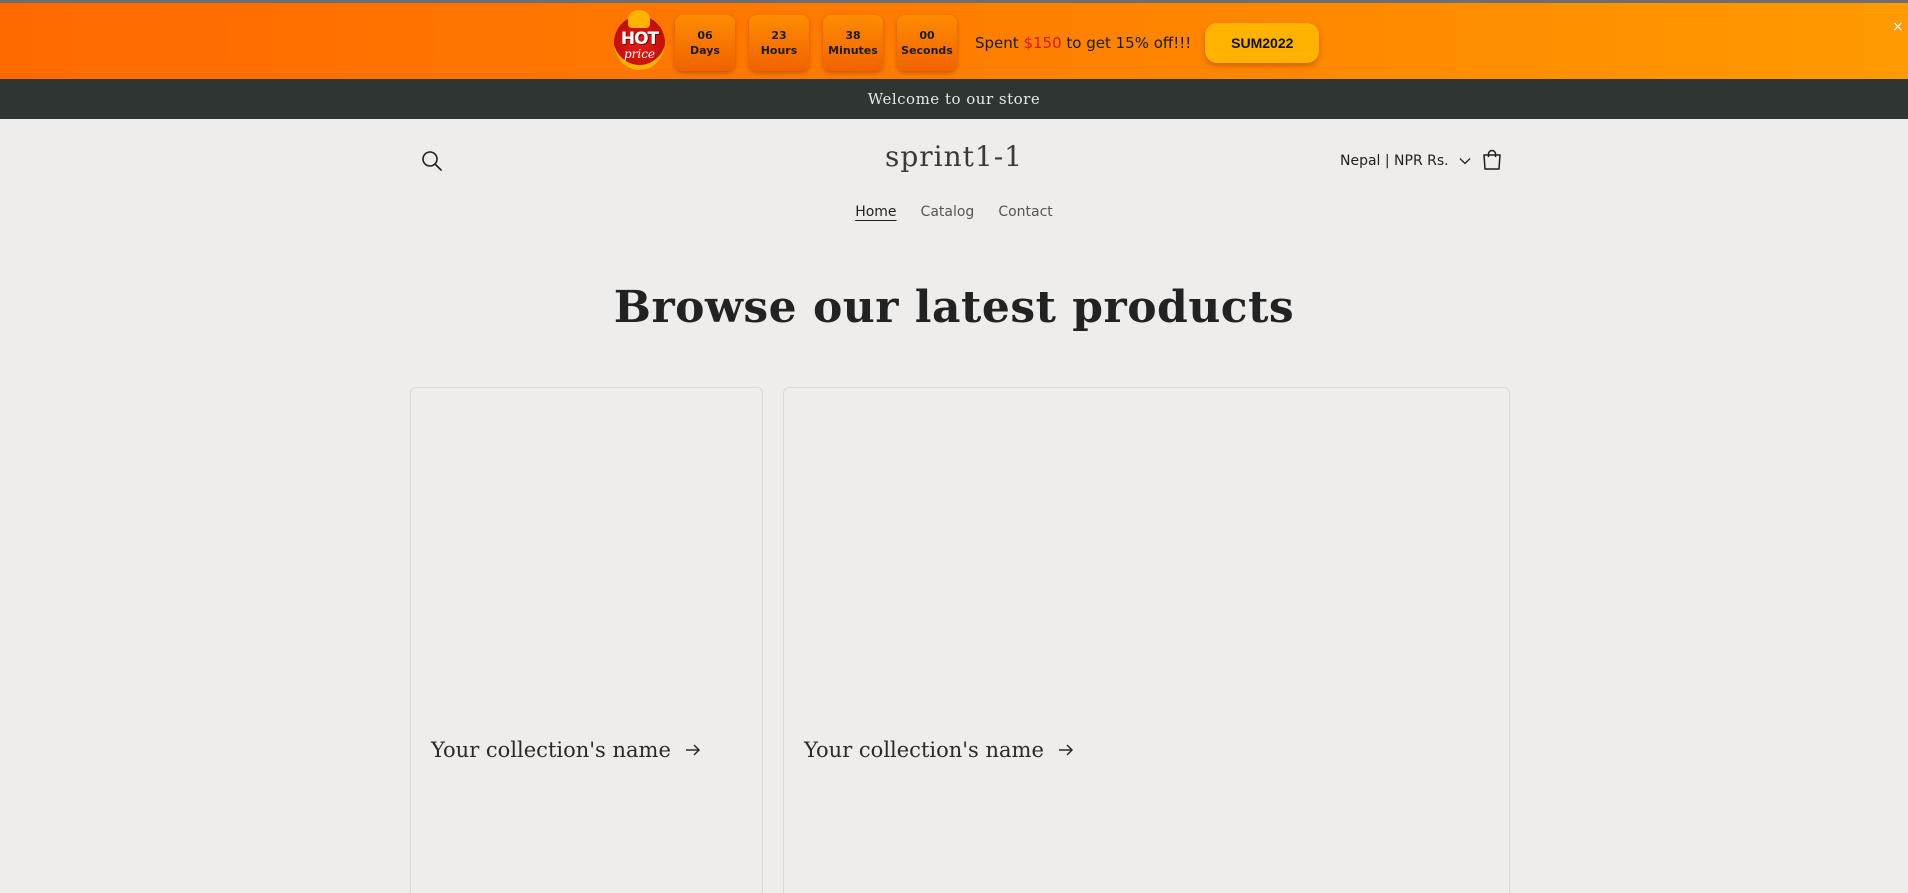  I want to click on hot-price-badge-icon: HOT price, so click(639, 40).